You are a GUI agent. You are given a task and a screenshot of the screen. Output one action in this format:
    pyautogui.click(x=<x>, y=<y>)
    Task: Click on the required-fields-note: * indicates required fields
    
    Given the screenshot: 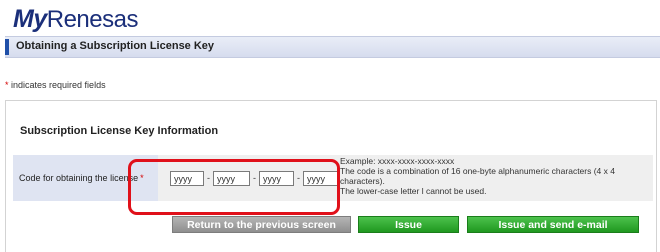 What is the action you would take?
    pyautogui.click(x=55, y=85)
    